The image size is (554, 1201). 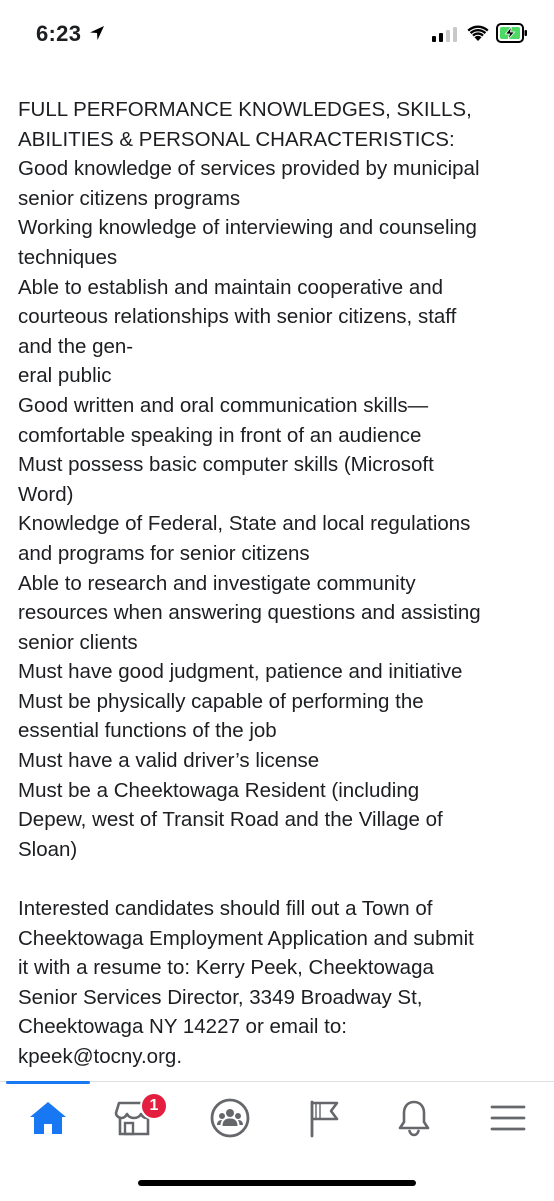 I want to click on menu-icon, so click(x=508, y=1118).